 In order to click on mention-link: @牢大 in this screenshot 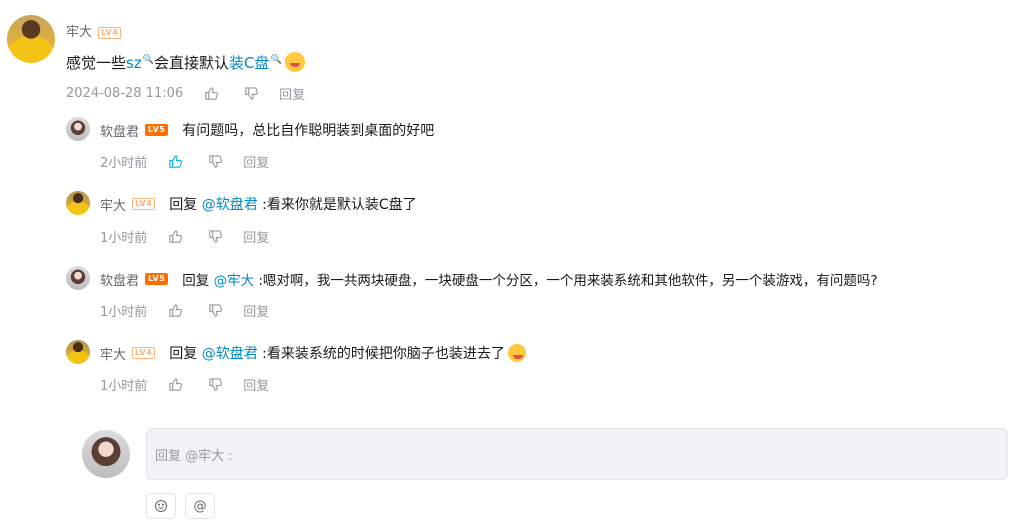, I will do `click(234, 281)`.